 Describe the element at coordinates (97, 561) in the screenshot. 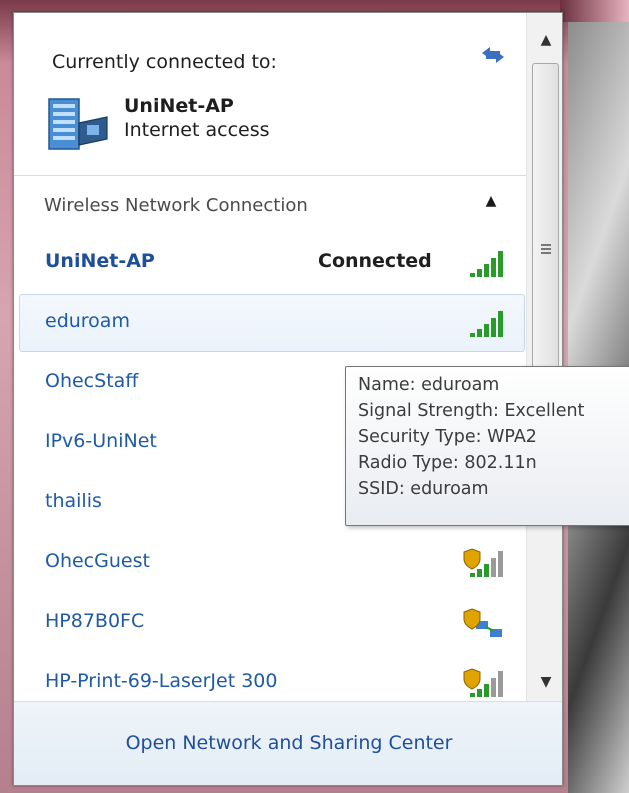

I see `network-name: OhecGuest` at that location.